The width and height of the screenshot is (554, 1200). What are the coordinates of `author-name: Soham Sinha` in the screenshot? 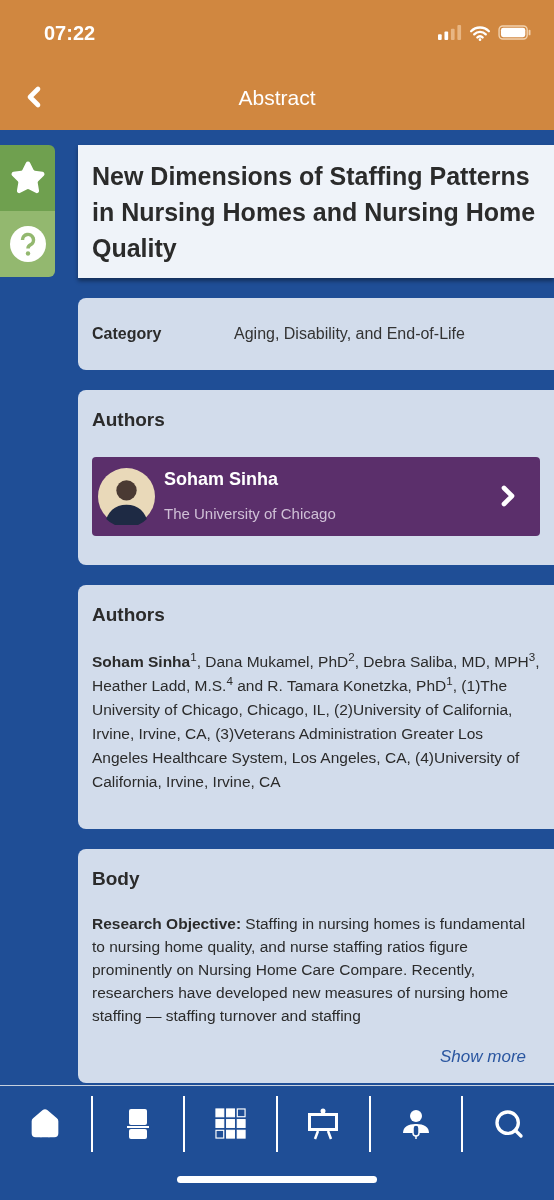 It's located at (222, 480).